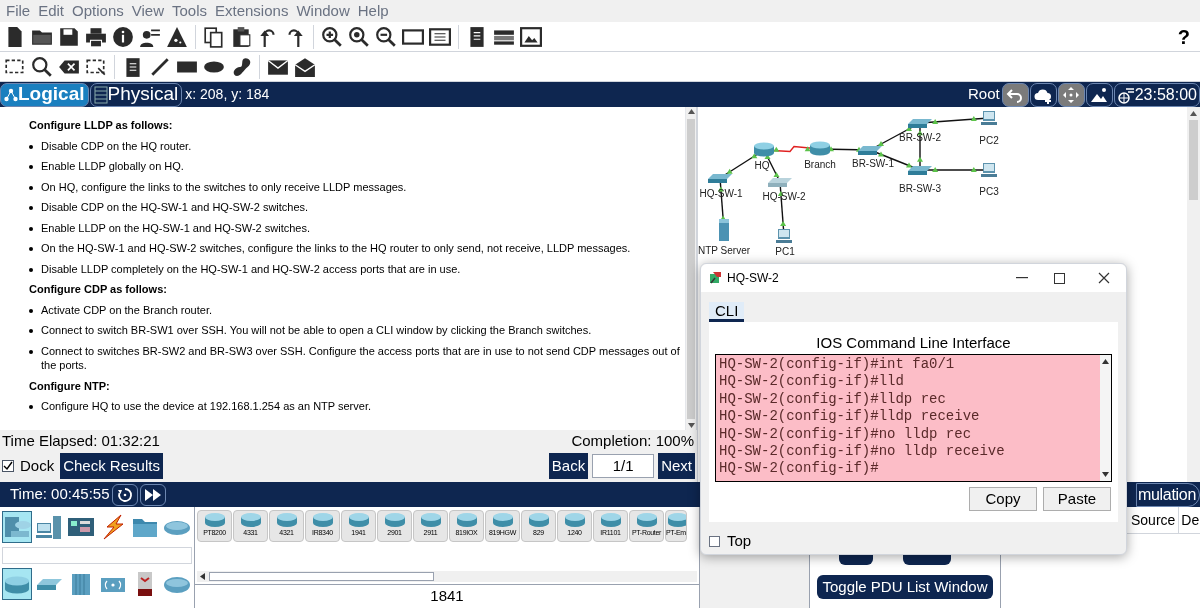 The height and width of the screenshot is (608, 1200). What do you see at coordinates (1125, 94) in the screenshot?
I see `globe-arrows-icon` at bounding box center [1125, 94].